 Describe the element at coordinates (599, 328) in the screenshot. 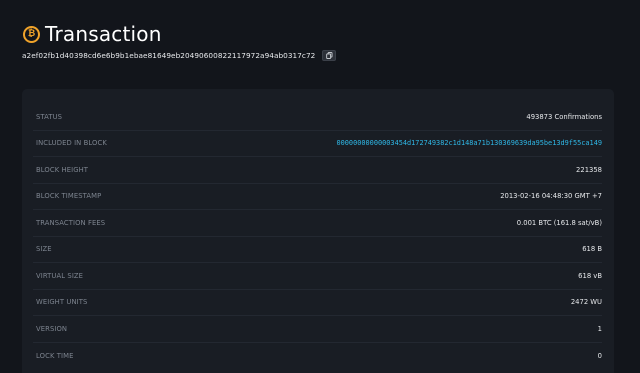

I see `version-value: 1` at that location.